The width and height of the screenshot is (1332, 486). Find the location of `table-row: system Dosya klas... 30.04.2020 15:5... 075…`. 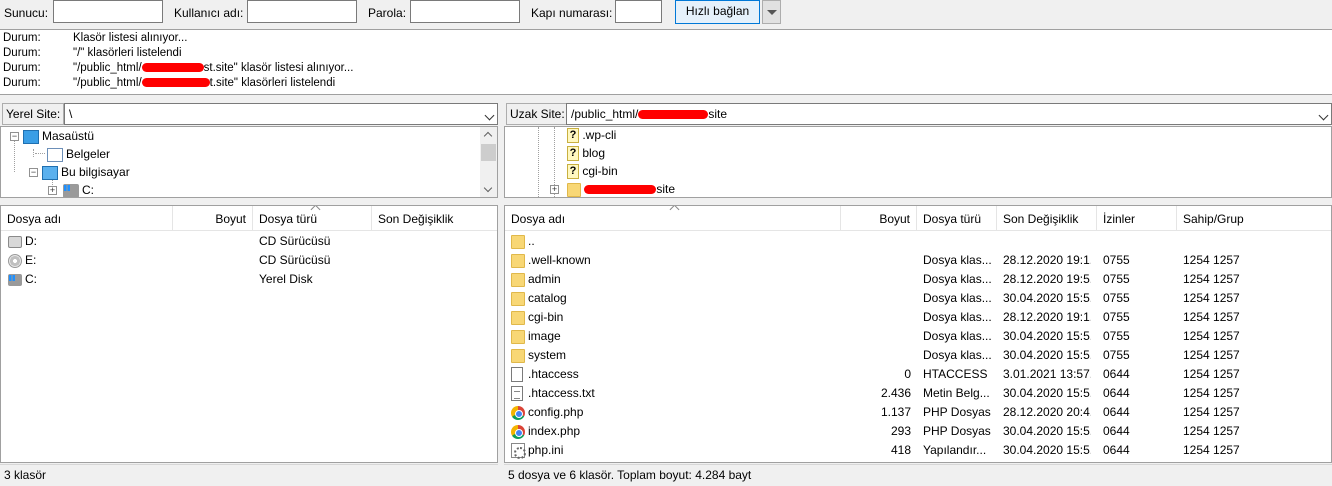

table-row: system Dosya klas... 30.04.2020 15:5... 075… is located at coordinates (918, 355).